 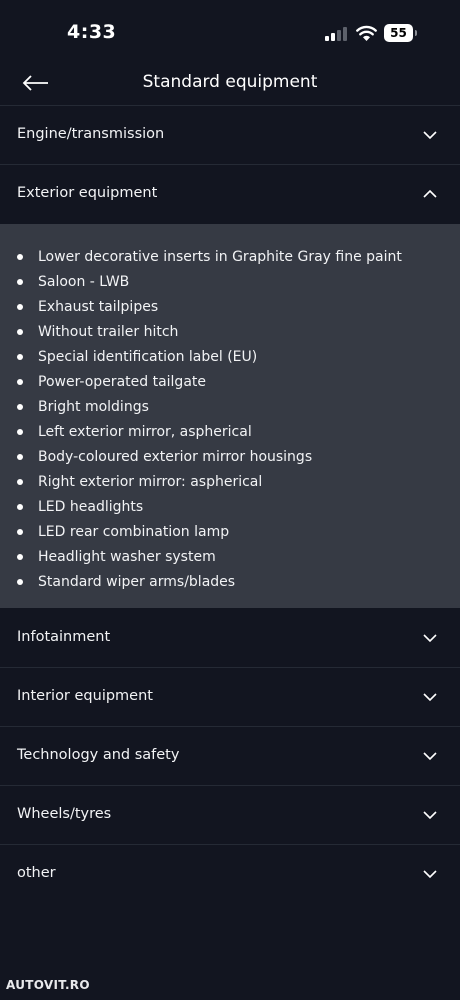 I want to click on list-item-text: Bright moldings, so click(x=93, y=407).